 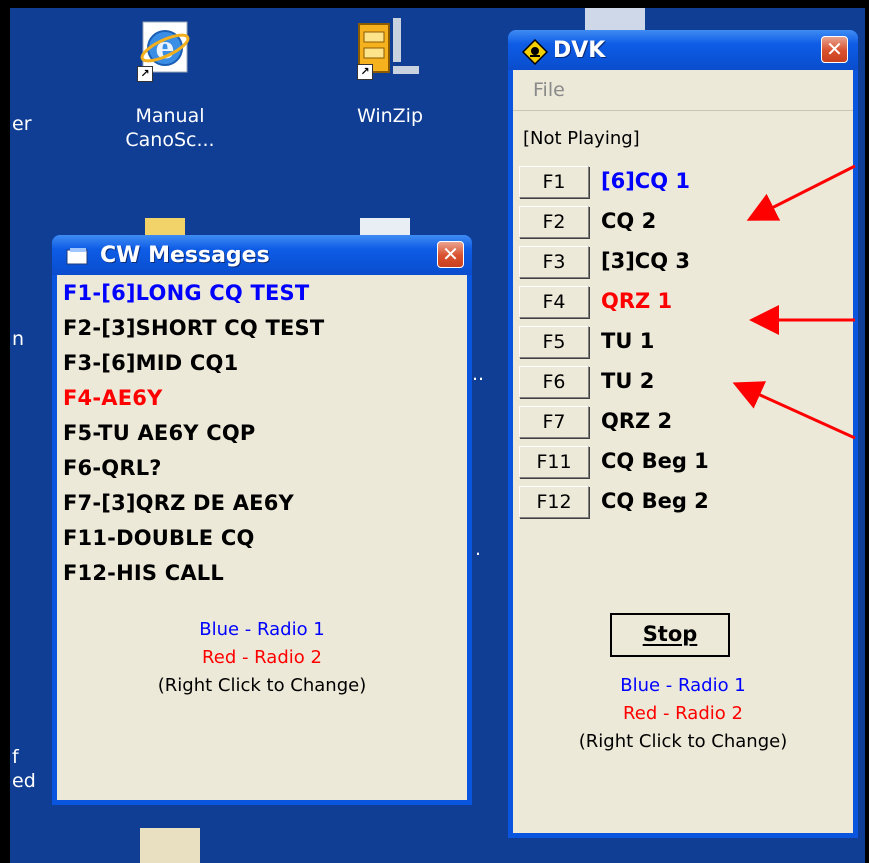 I want to click on annotation-arrows, so click(x=794, y=302).